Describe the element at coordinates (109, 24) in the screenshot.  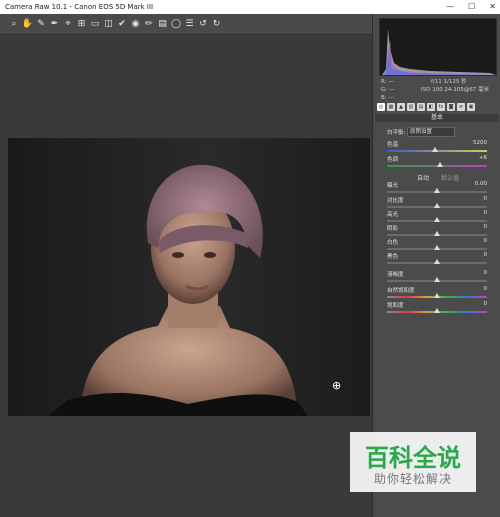
I see `transform-tool-icon: ◫` at that location.